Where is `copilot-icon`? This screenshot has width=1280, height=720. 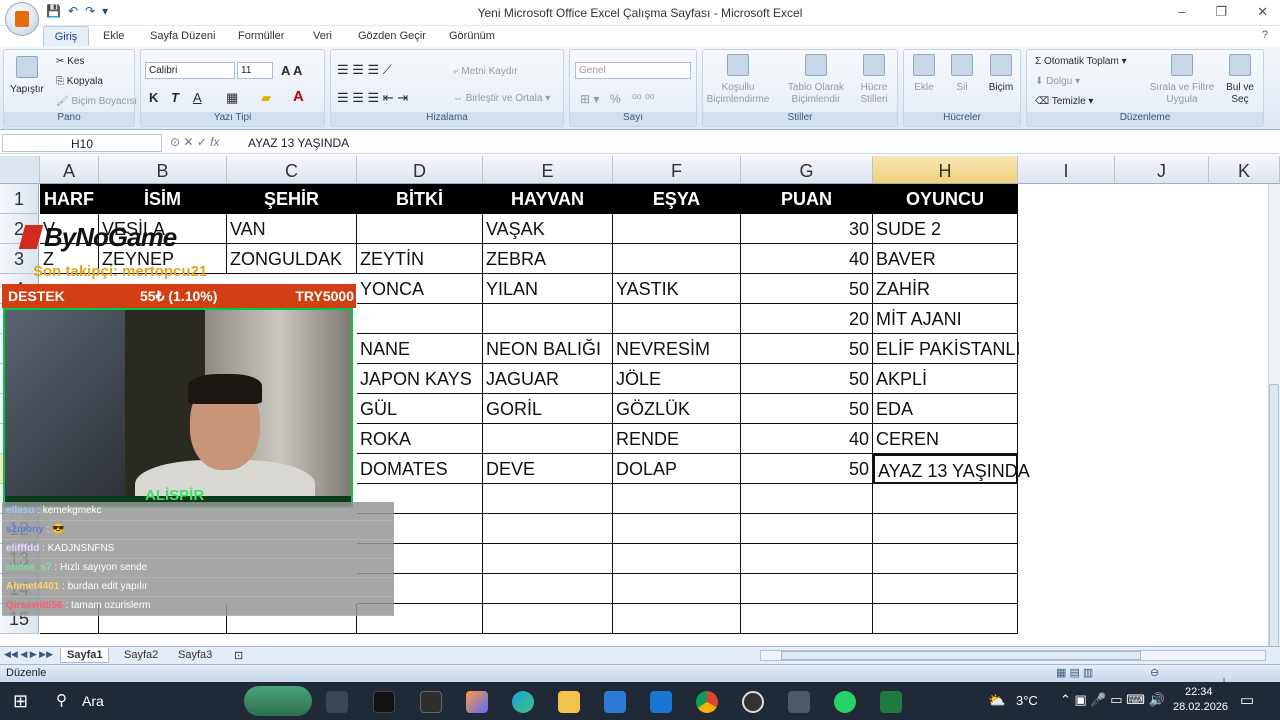
copilot-icon is located at coordinates (477, 702).